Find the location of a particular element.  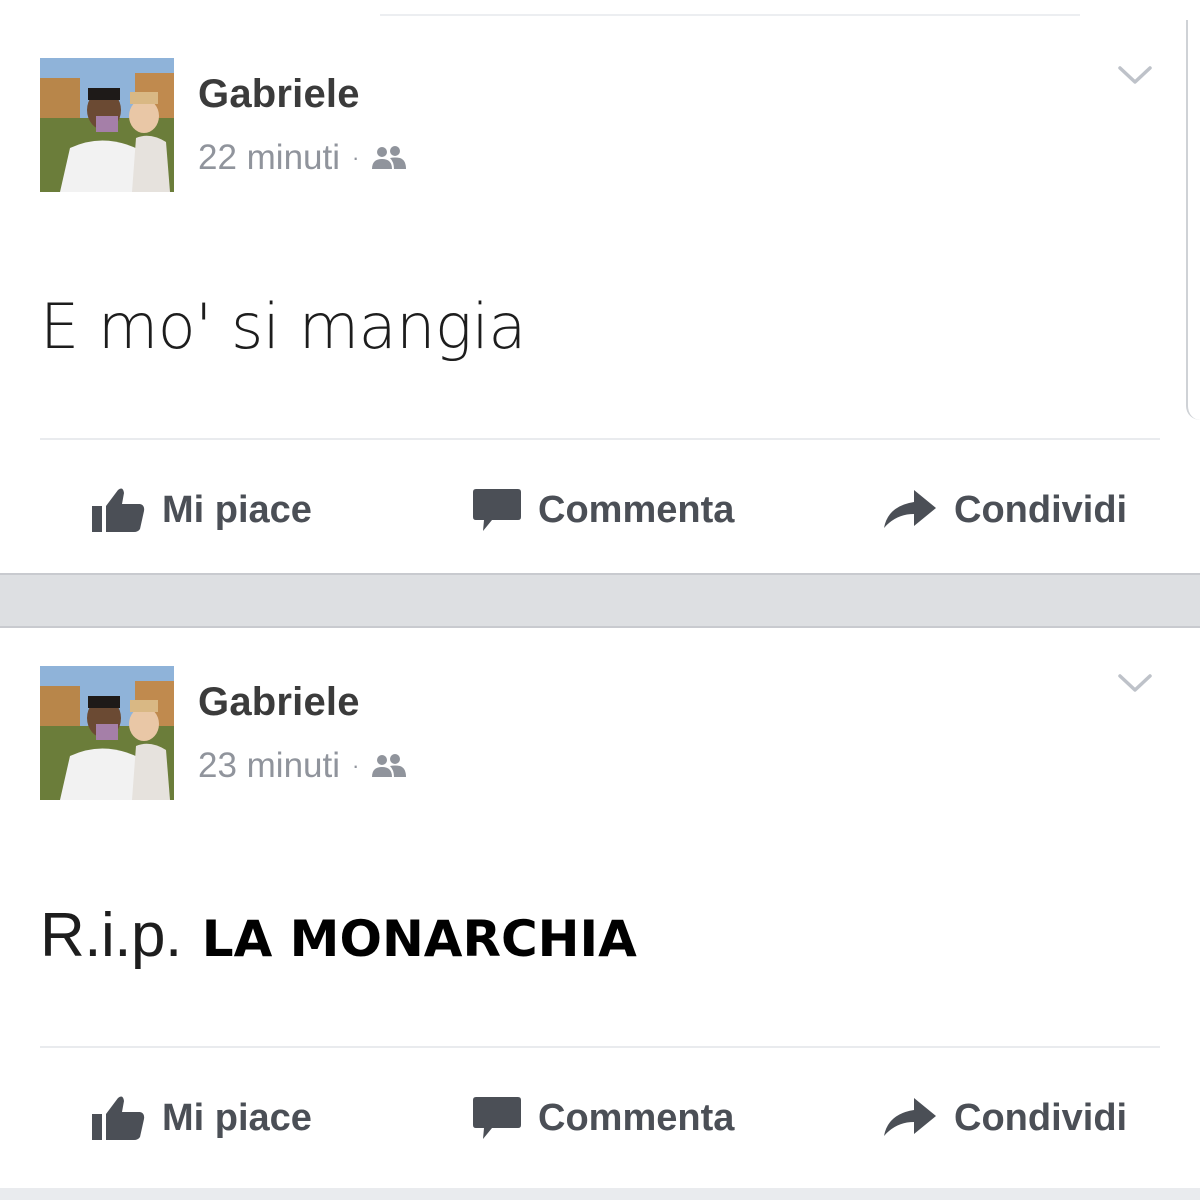

timestamp: 22 minuti is located at coordinates (269, 158).